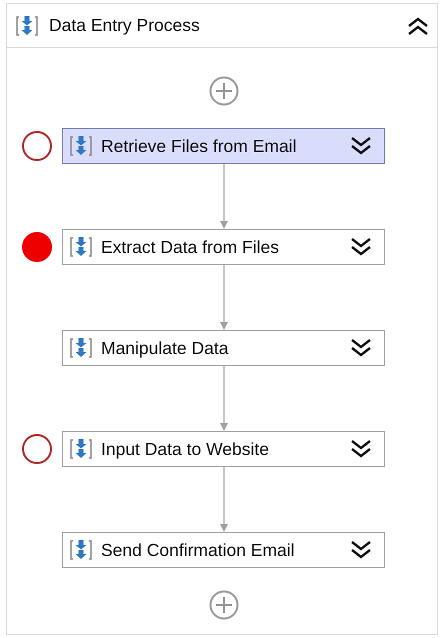 This screenshot has width=444, height=638. I want to click on activity-card: Input Data to Website, so click(223, 449).